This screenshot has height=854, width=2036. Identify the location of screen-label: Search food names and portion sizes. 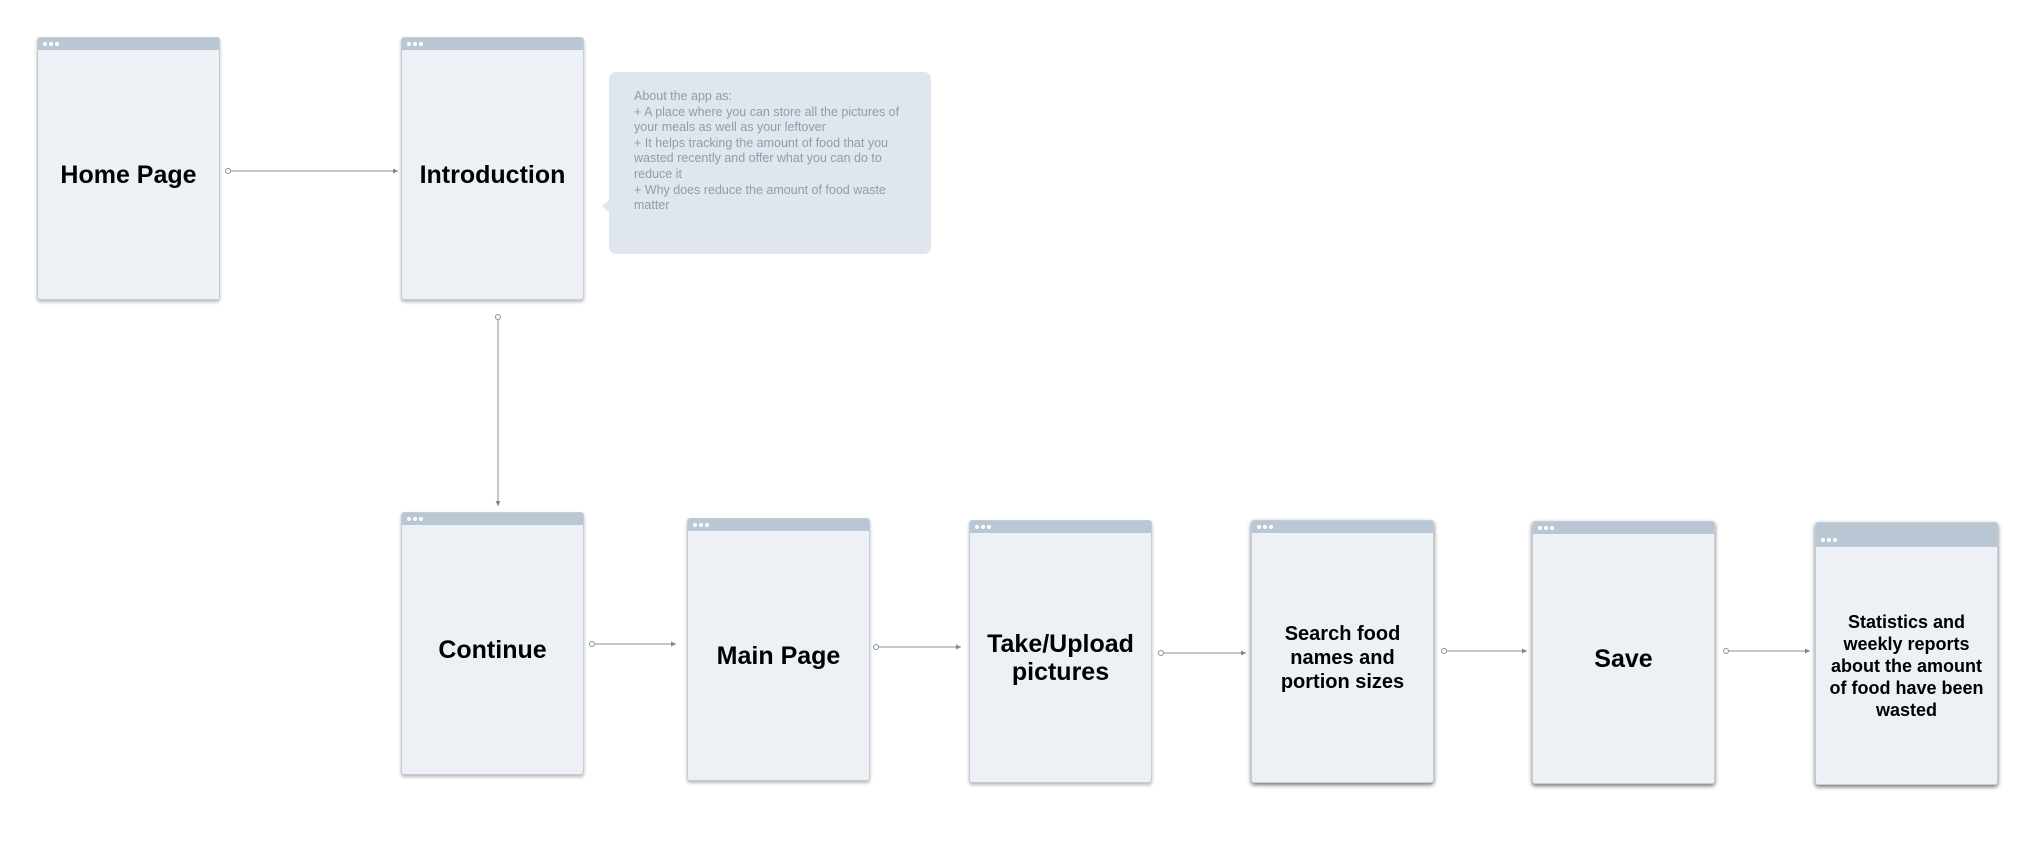
(1342, 657).